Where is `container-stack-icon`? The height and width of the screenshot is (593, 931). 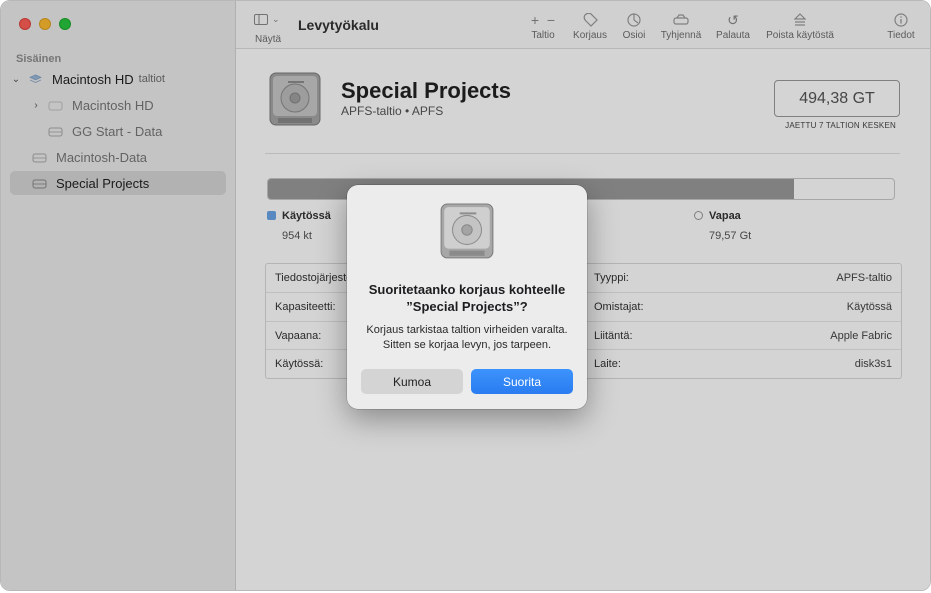
container-stack-icon is located at coordinates (35, 78).